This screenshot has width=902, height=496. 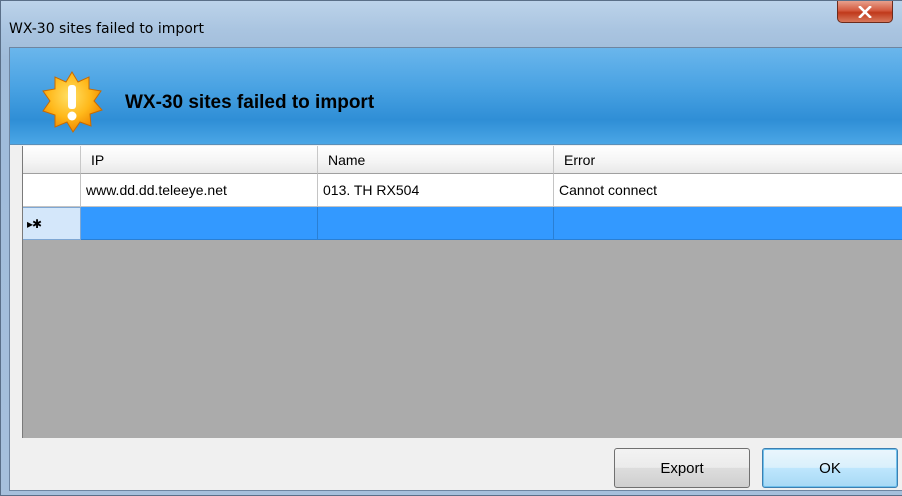 What do you see at coordinates (830, 468) in the screenshot?
I see `ok-button: OK` at bounding box center [830, 468].